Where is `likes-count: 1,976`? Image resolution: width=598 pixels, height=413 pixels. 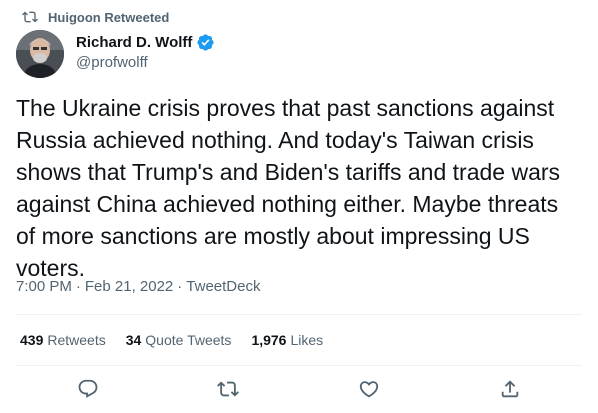
likes-count: 1,976 is located at coordinates (269, 340).